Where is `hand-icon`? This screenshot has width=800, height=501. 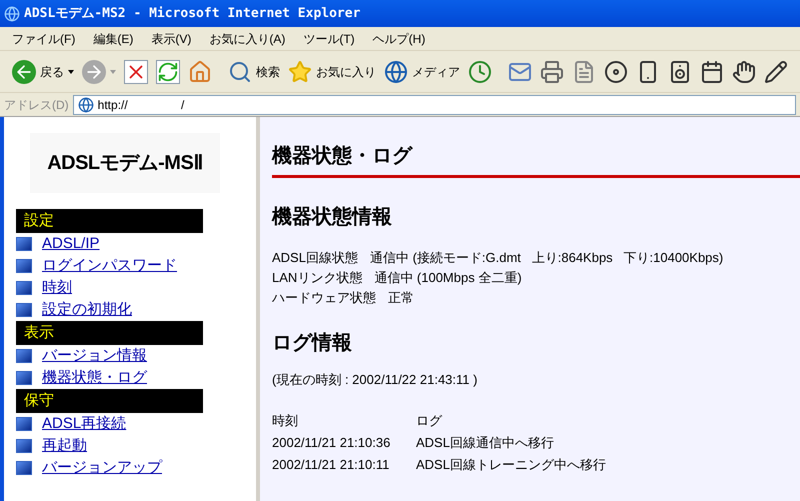
hand-icon is located at coordinates (744, 72).